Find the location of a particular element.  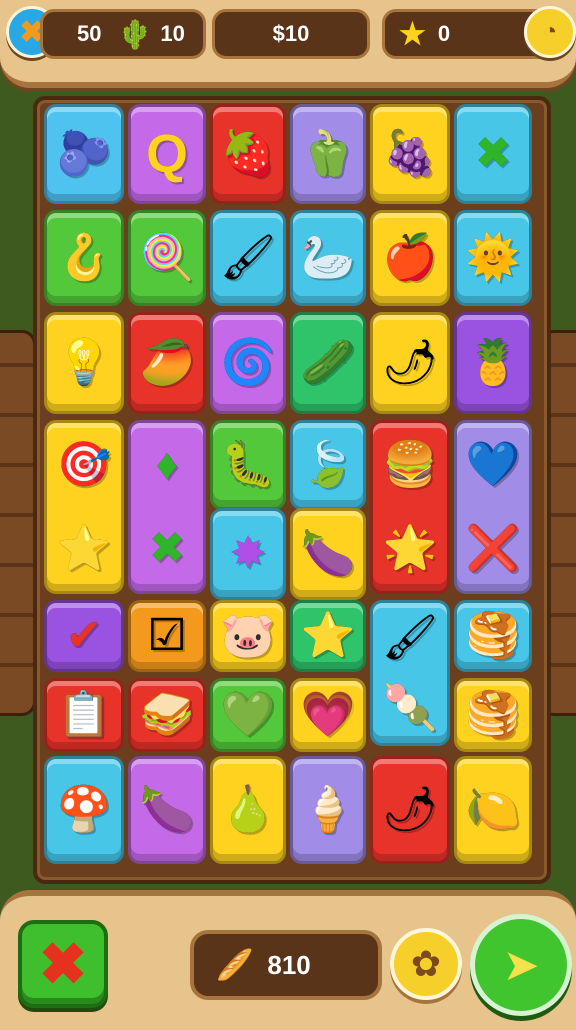

quit-button: ✖ is located at coordinates (63, 964).